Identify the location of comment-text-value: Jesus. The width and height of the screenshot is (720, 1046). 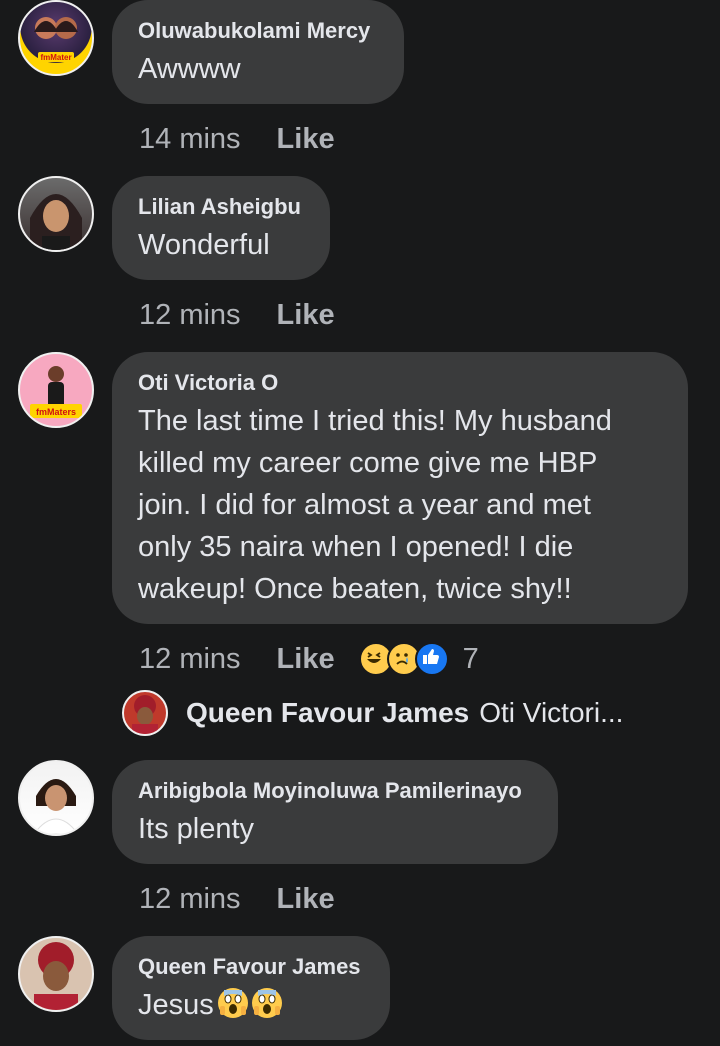
(176, 1005).